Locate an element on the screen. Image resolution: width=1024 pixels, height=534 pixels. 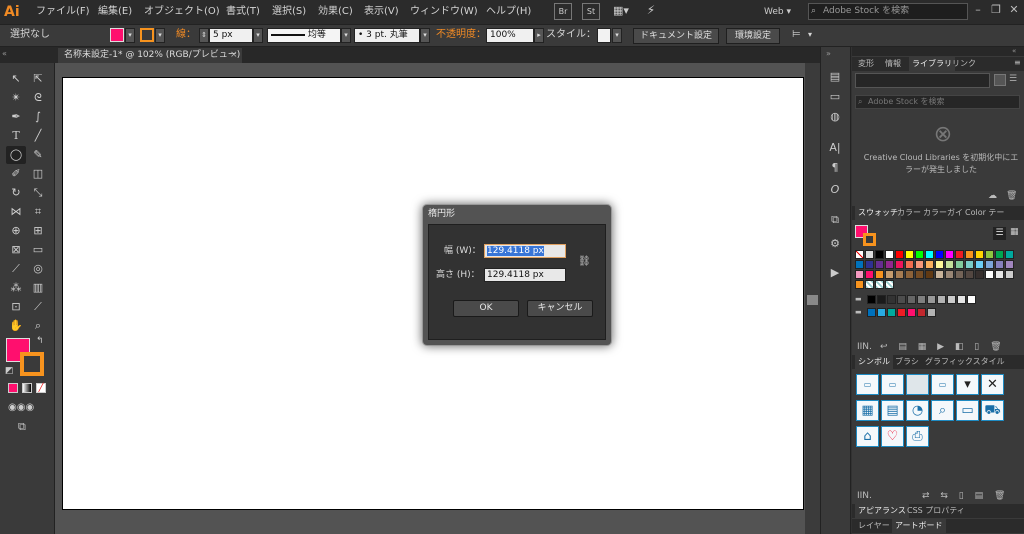
none-mode-icon: ╱ is located at coordinates (41, 388).